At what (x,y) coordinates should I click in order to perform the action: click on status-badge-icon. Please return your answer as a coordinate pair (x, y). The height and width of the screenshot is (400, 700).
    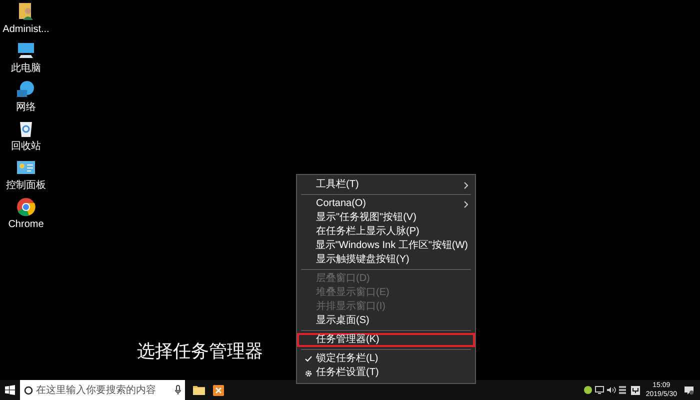
    Looking at the image, I should click on (588, 390).